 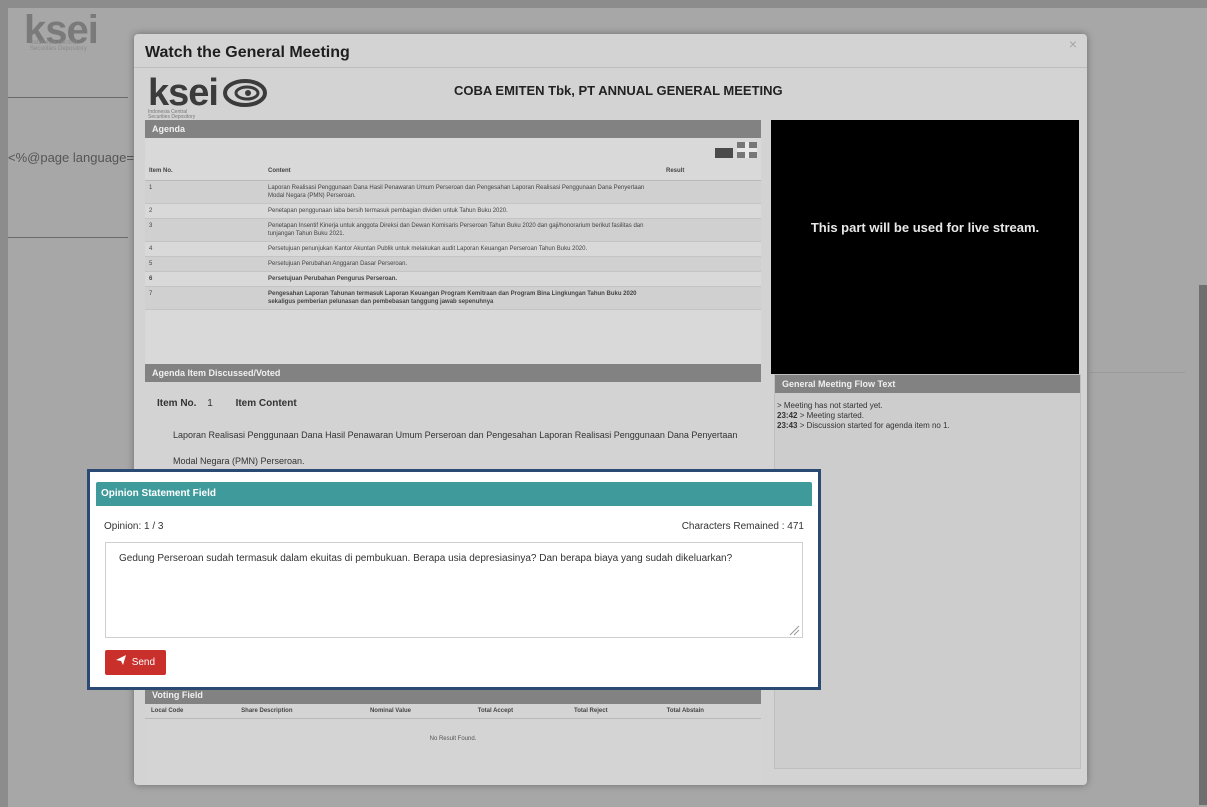 What do you see at coordinates (134, 526) in the screenshot?
I see `opinion-count: Opinion: 1 / 3` at bounding box center [134, 526].